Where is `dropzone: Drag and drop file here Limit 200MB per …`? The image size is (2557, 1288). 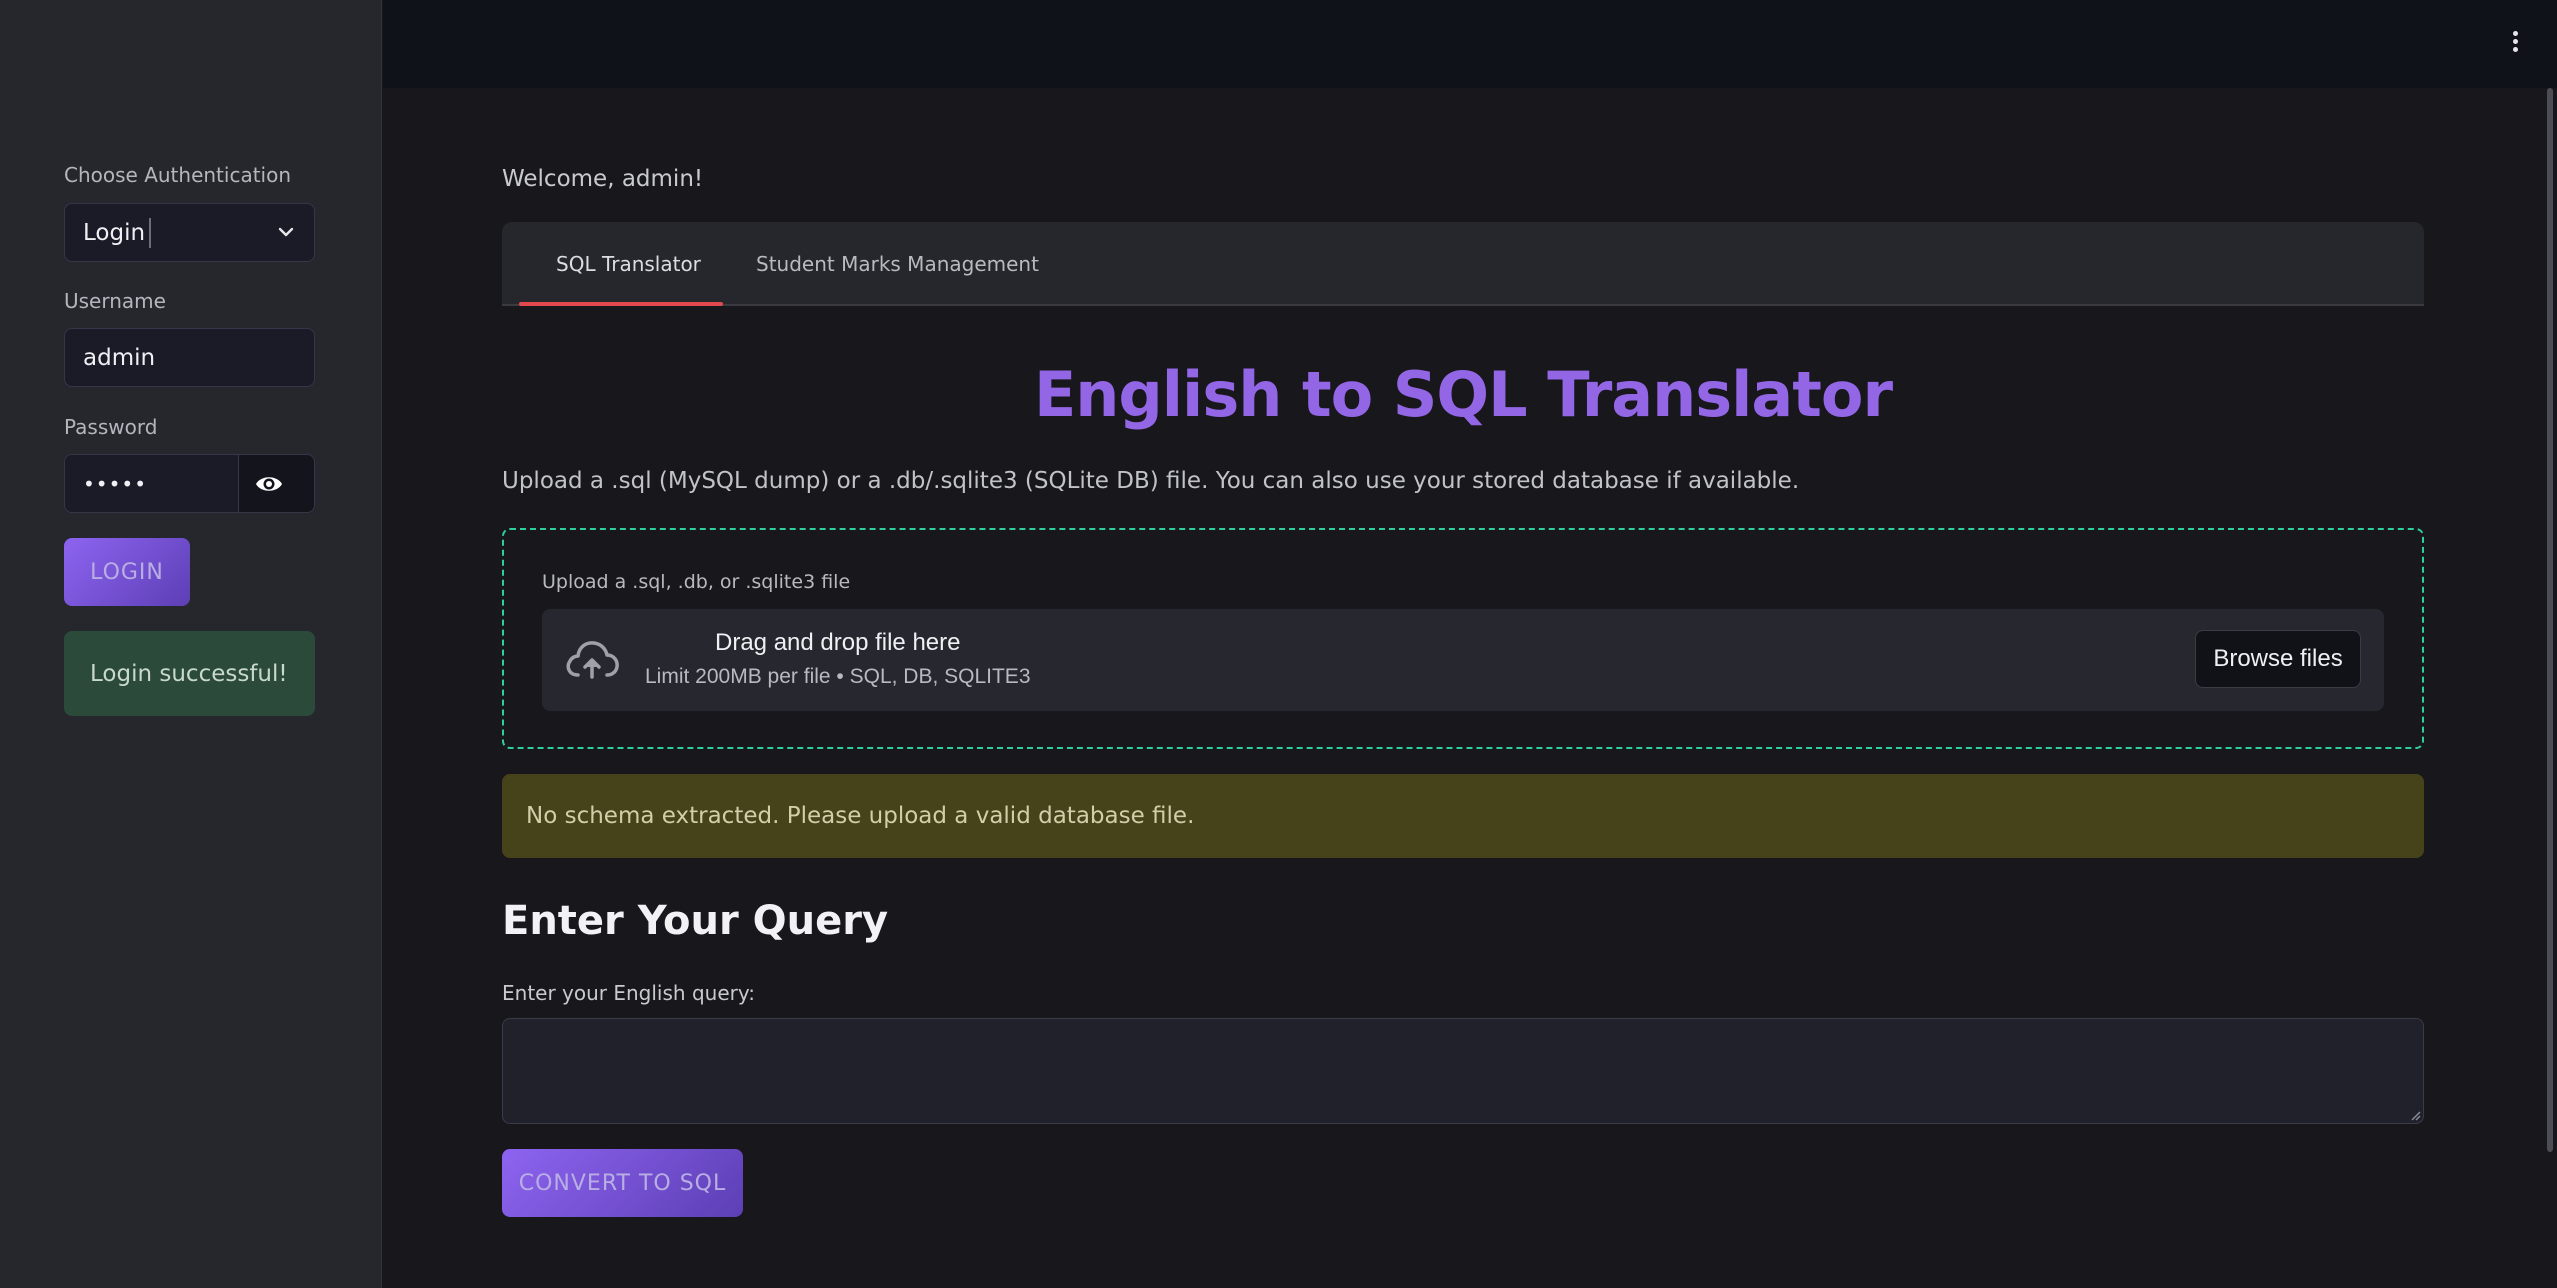
dropzone: Drag and drop file here Limit 200MB per … is located at coordinates (1463, 660).